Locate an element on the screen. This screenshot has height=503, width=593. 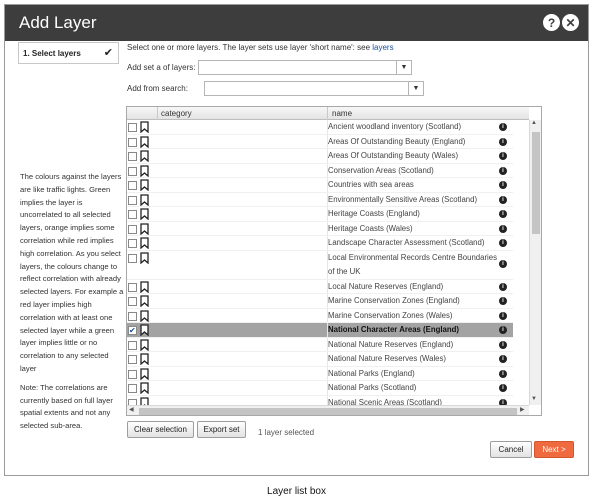
column-header-category: category is located at coordinates (176, 113).